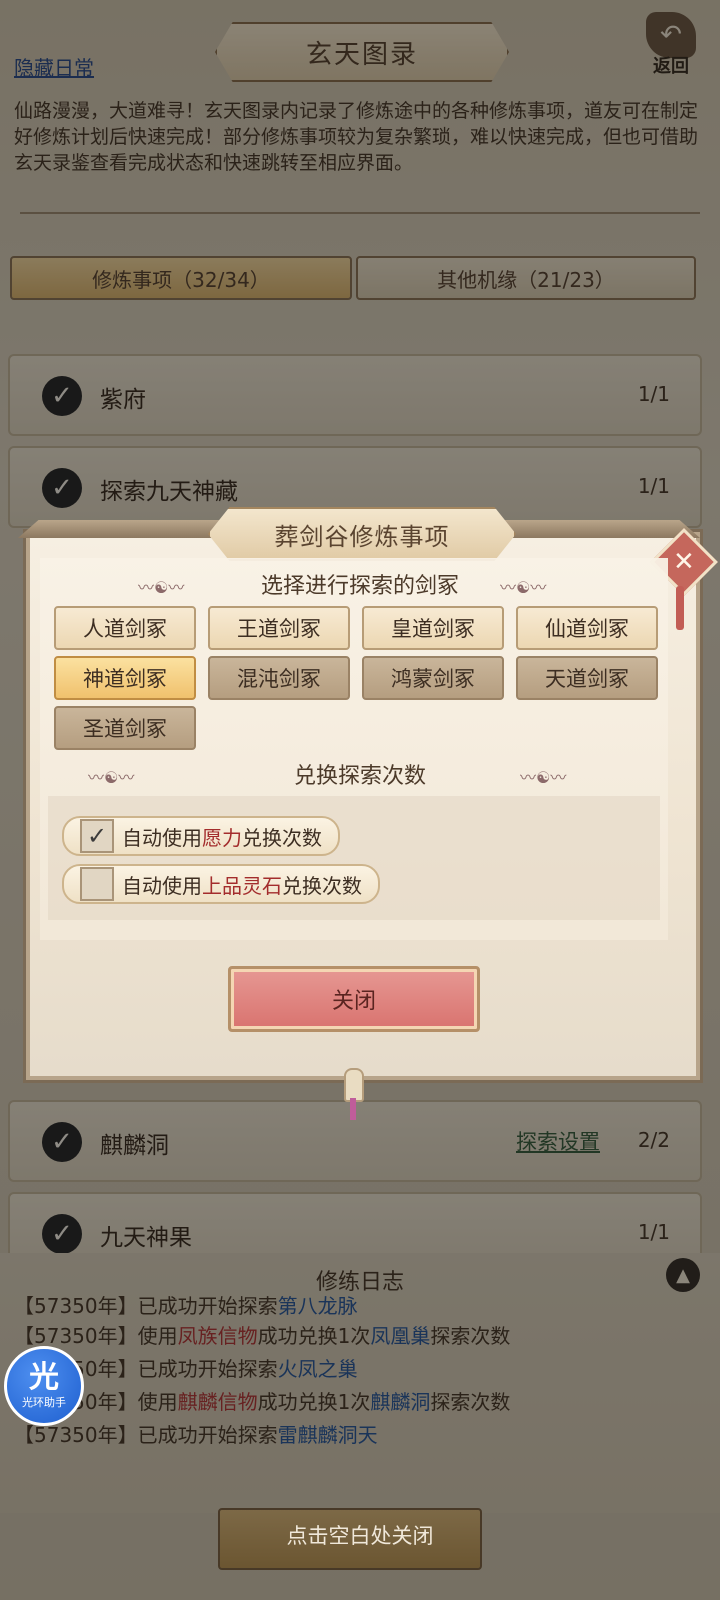 The width and height of the screenshot is (720, 1600). What do you see at coordinates (354, 1085) in the screenshot?
I see `bell-decoration-icon` at bounding box center [354, 1085].